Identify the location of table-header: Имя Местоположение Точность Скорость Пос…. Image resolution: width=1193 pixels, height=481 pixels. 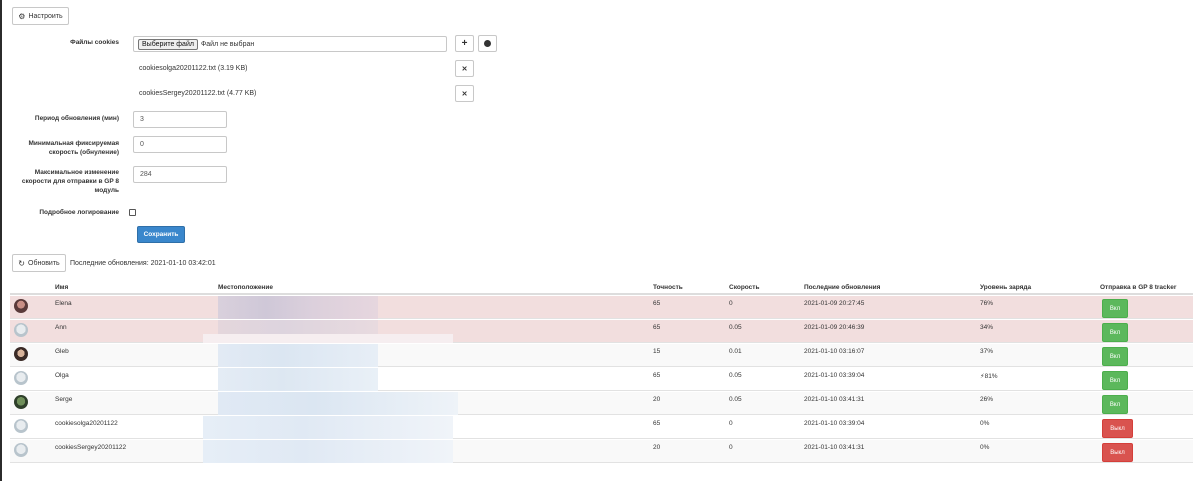
(601, 288).